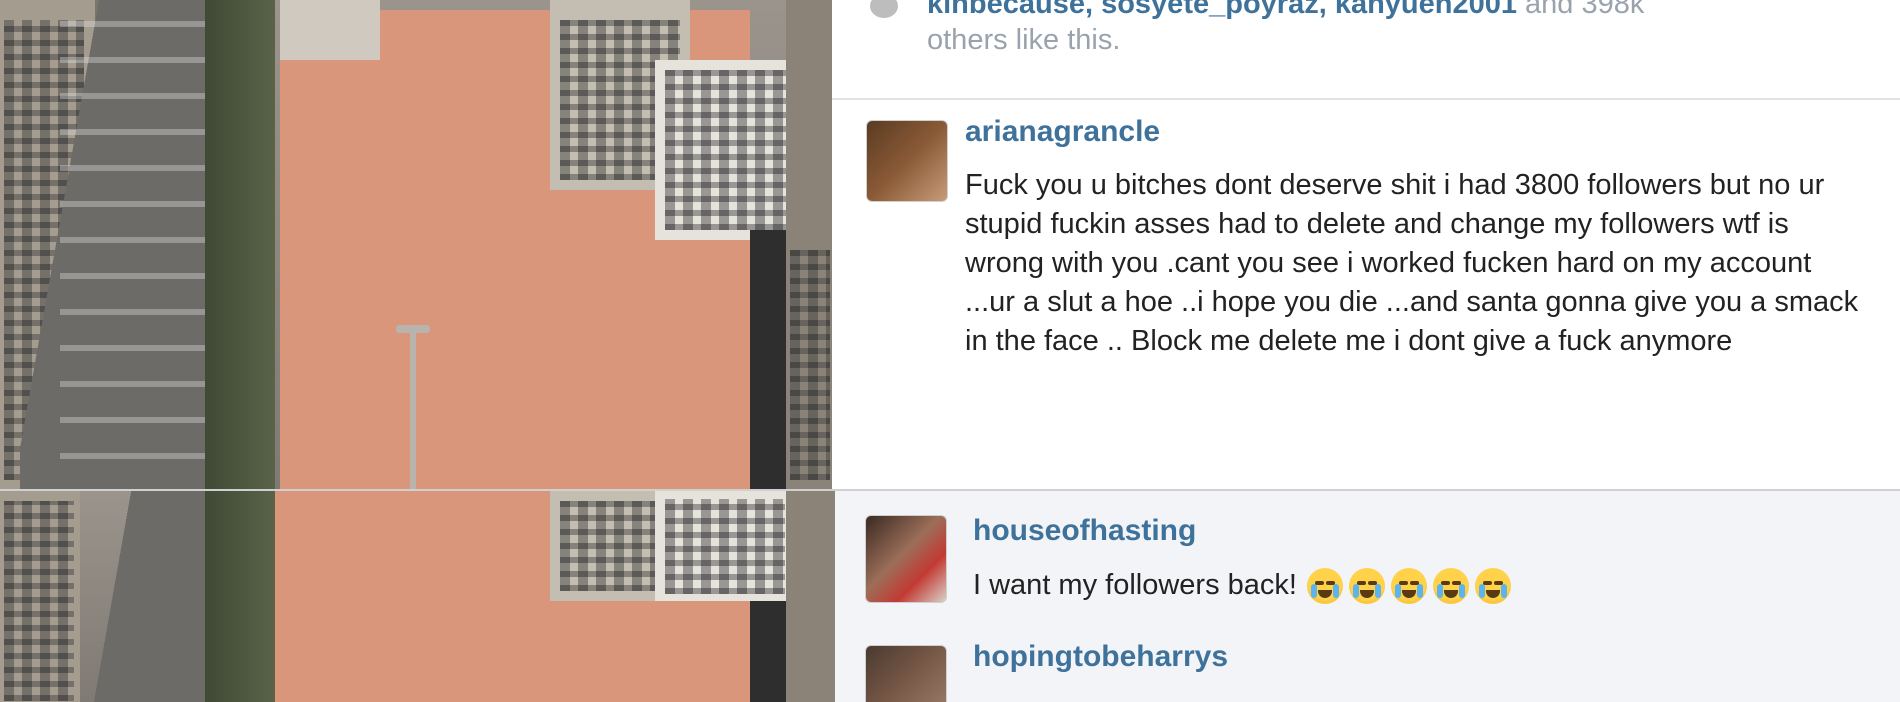 The height and width of the screenshot is (702, 1900). Describe the element at coordinates (1135, 585) in the screenshot. I see `comment-text-body: I want my followers back!` at that location.